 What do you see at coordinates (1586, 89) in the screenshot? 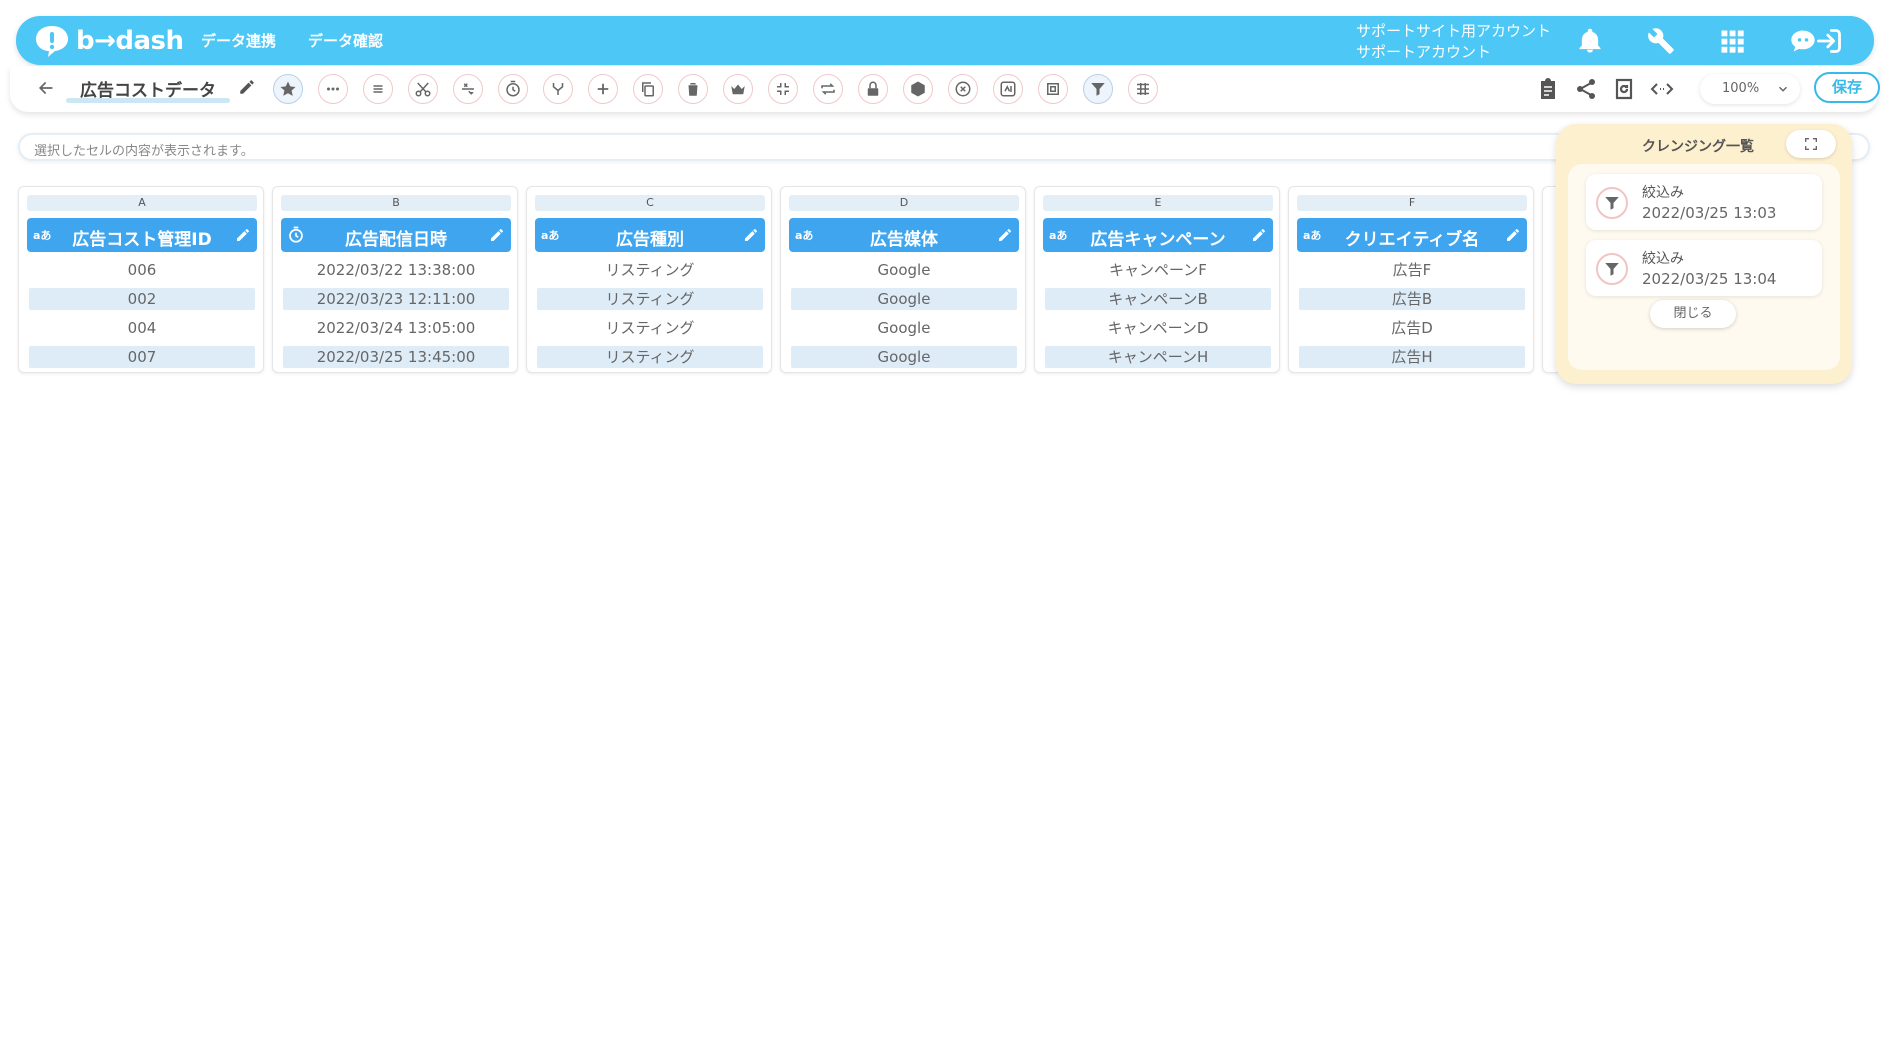
I see `share-icon` at bounding box center [1586, 89].